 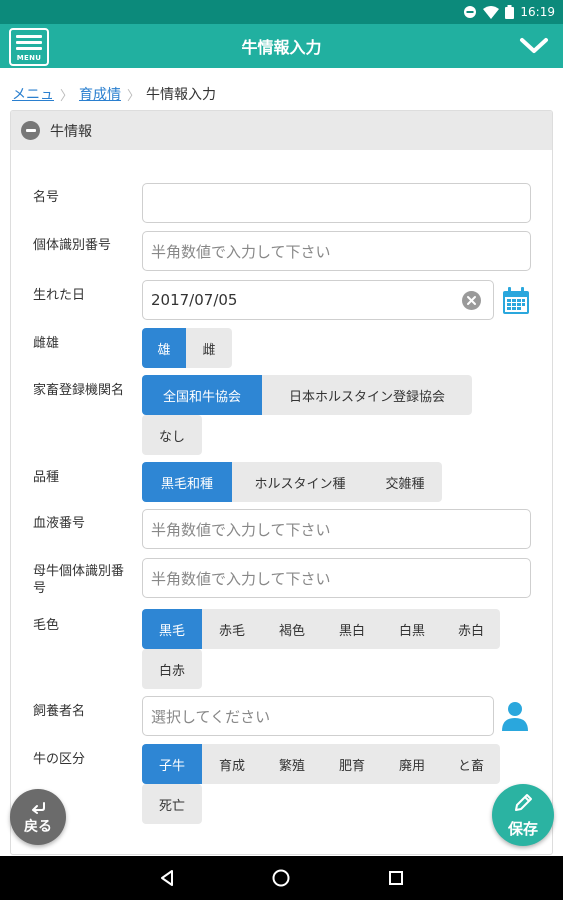 I want to click on breed-selector: 黒毛和種 ホルスタイン種 交雑種, so click(x=292, y=482).